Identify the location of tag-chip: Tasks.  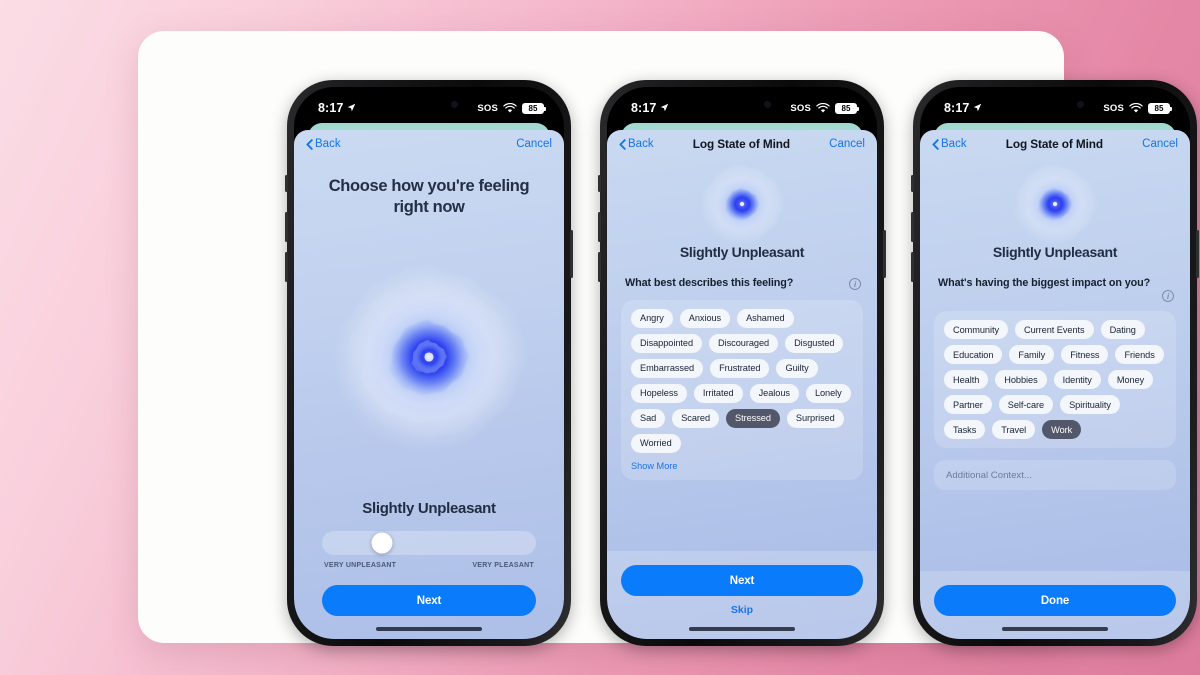
(965, 429).